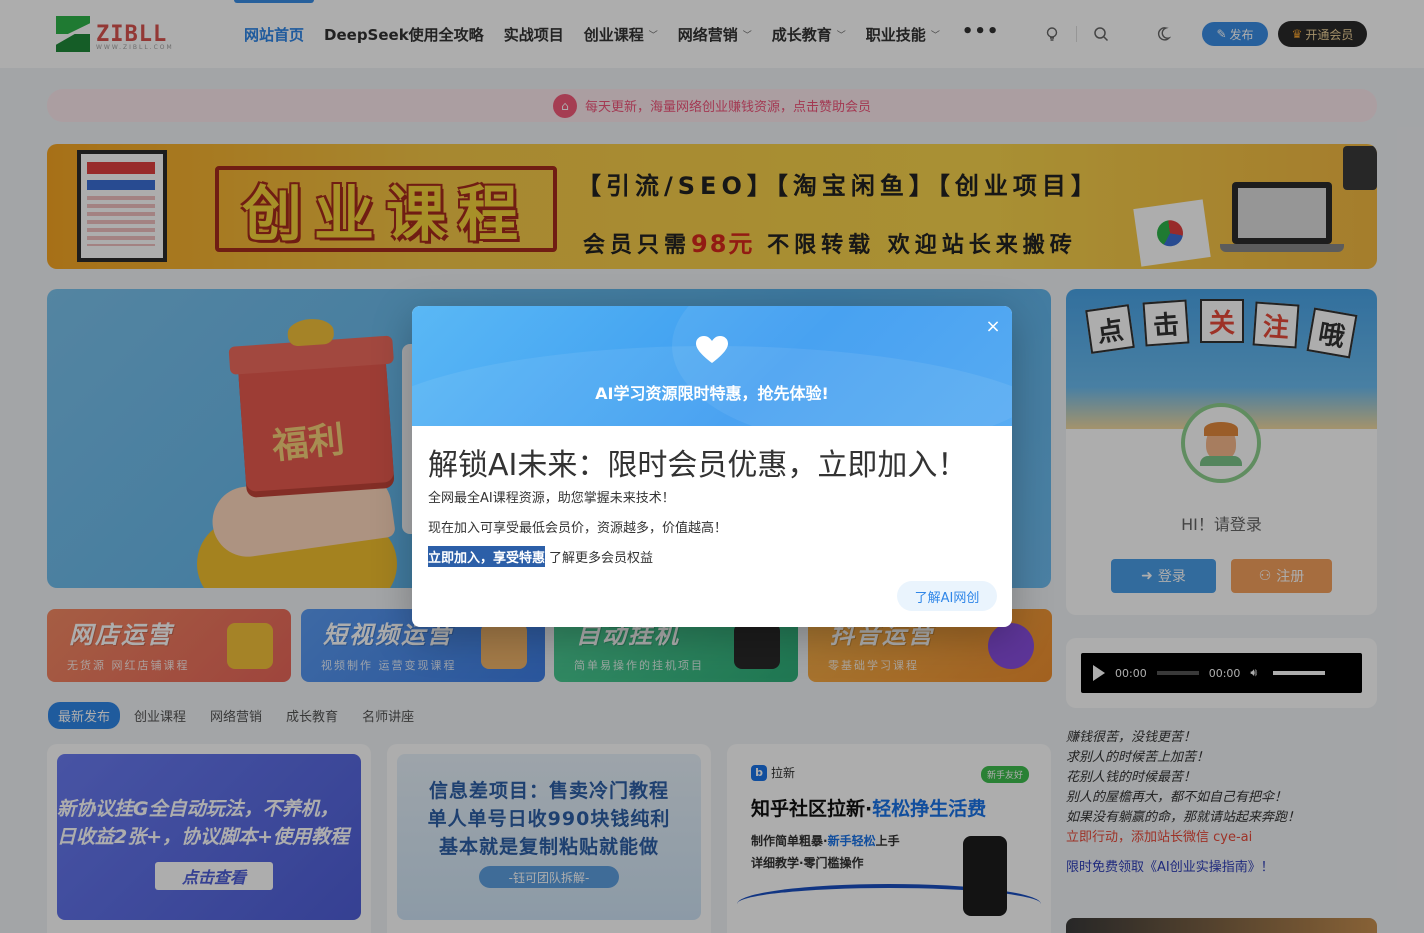  What do you see at coordinates (578, 528) in the screenshot?
I see `modal-text: 现在加入可享受最低会员价，资源越多，价值越高！` at bounding box center [578, 528].